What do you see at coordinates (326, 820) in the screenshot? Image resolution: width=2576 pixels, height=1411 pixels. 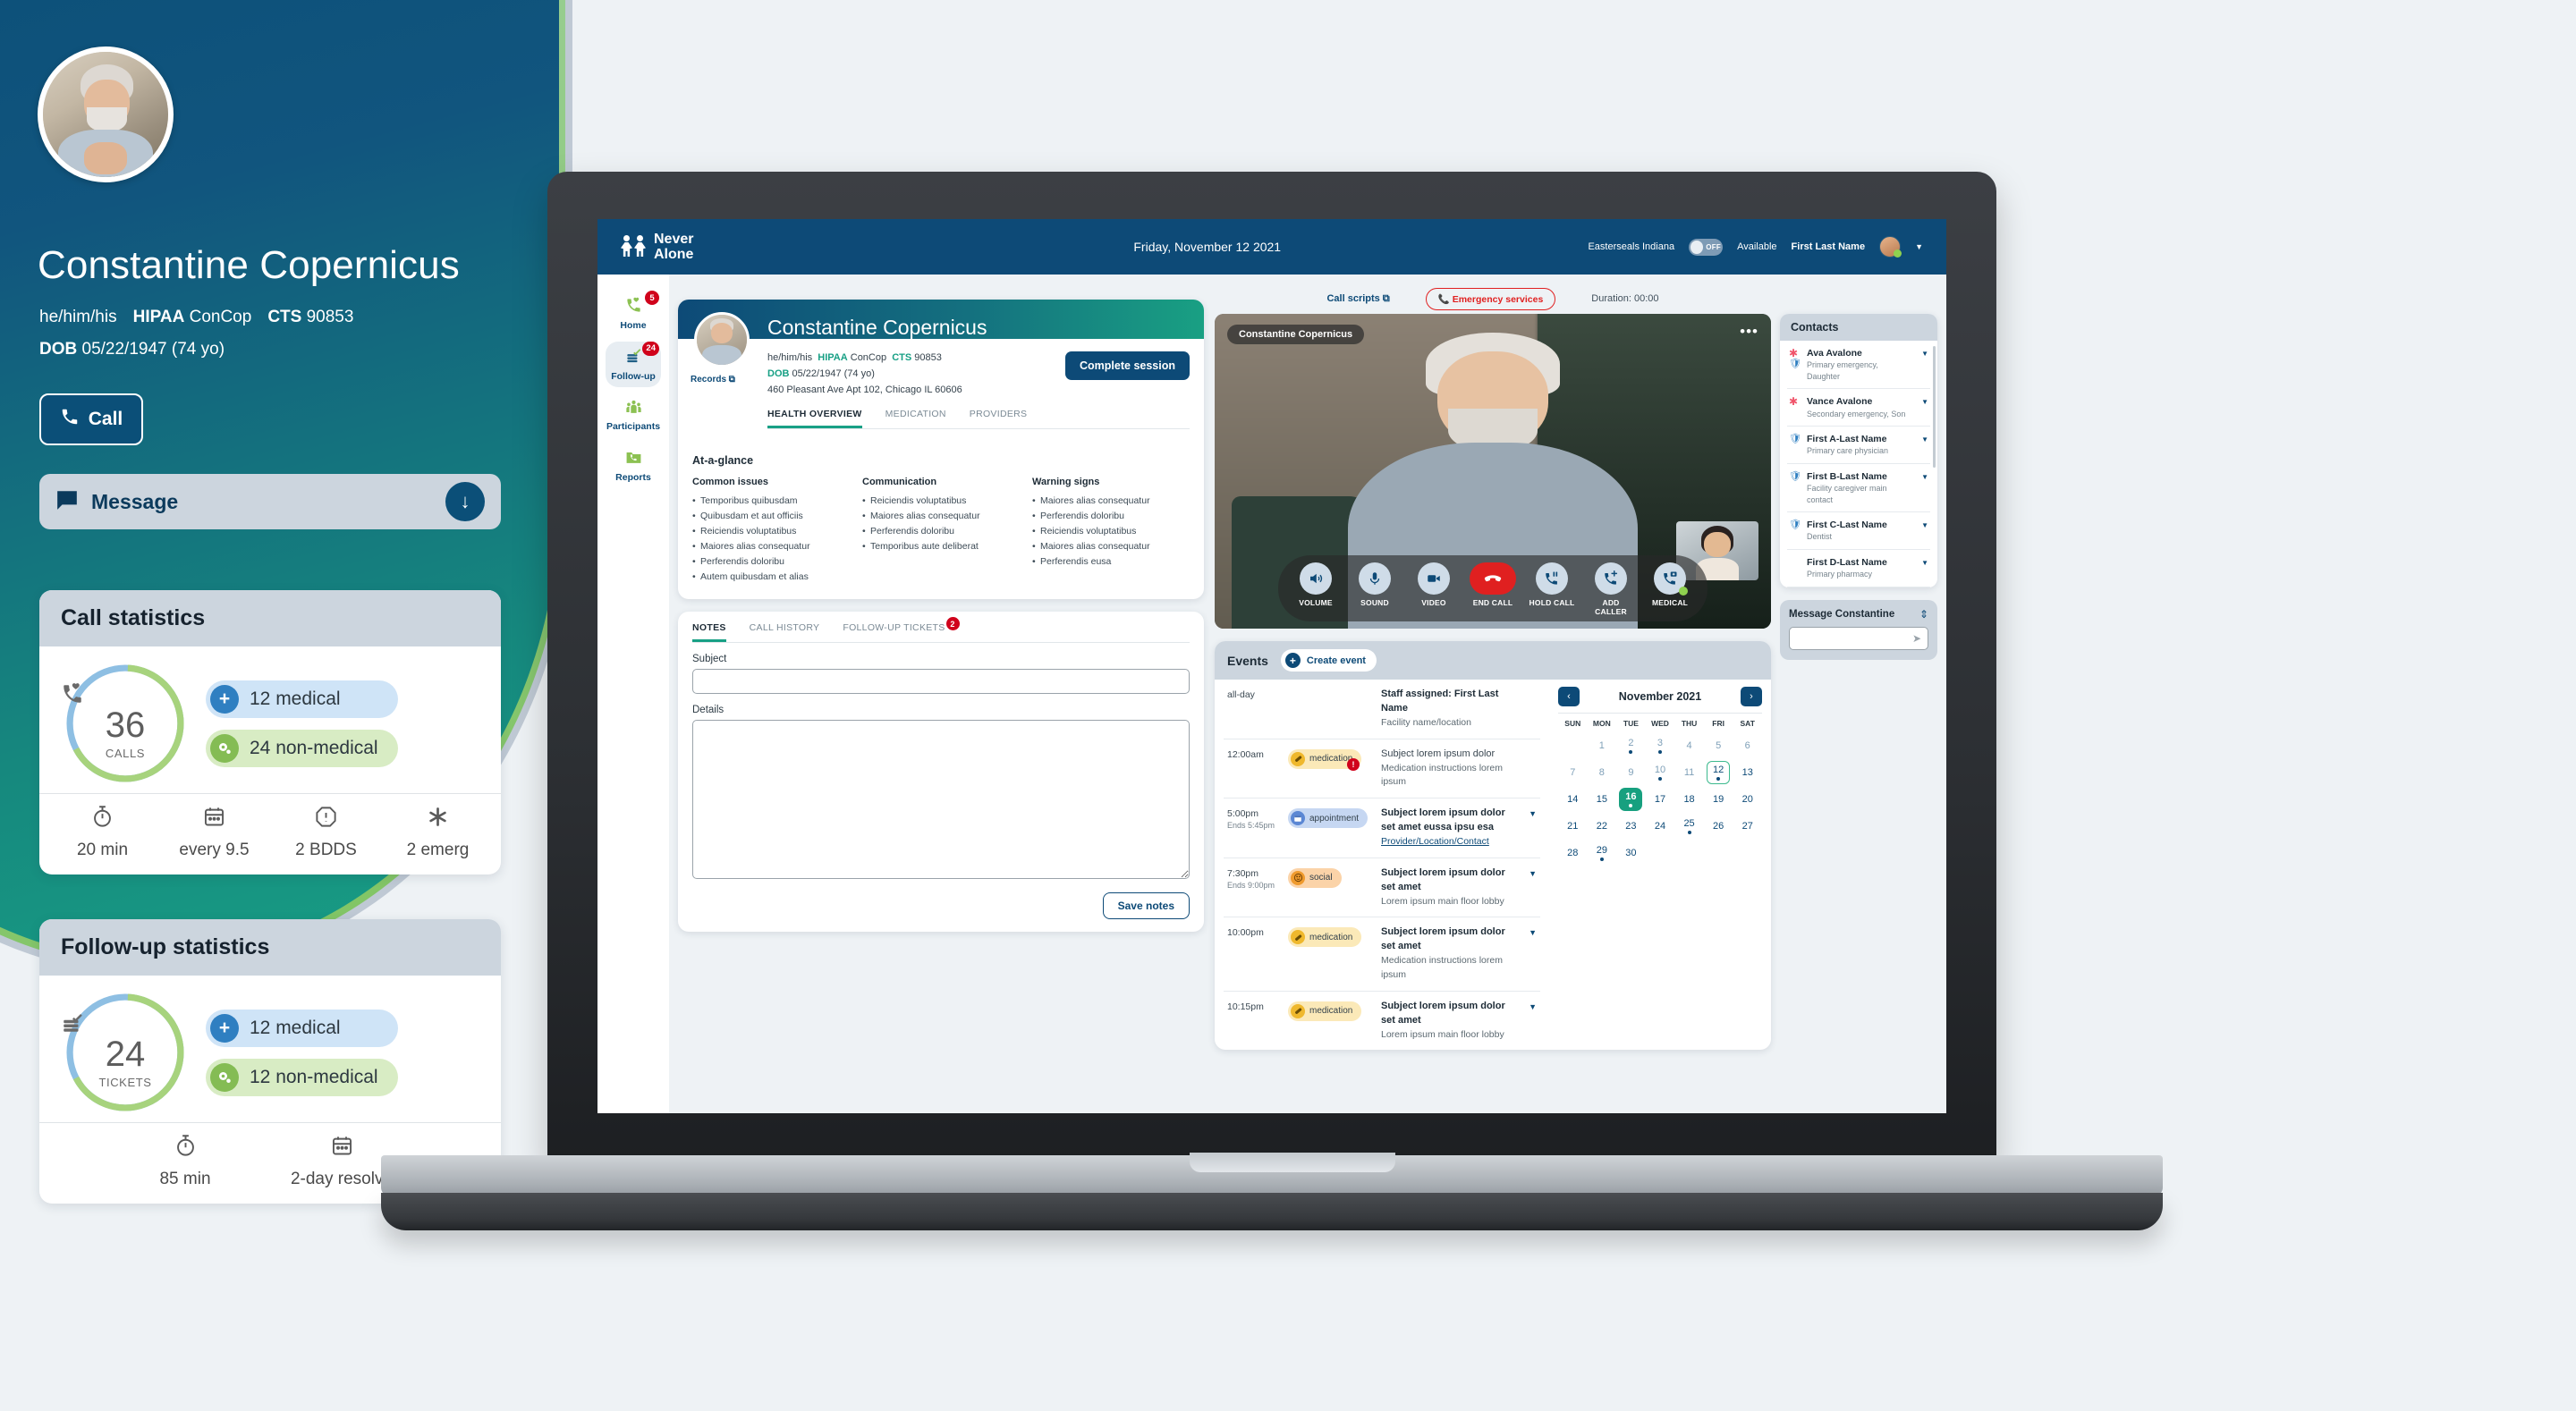 I see `alert-octagon-icon` at bounding box center [326, 820].